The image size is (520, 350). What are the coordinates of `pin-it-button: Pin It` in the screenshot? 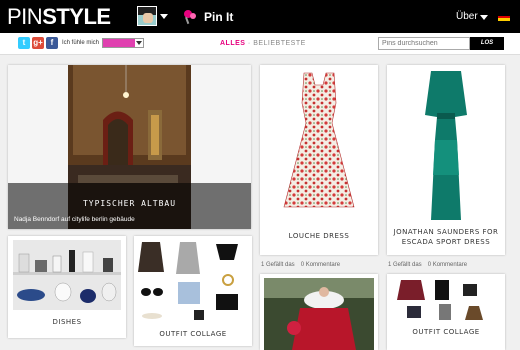 It's located at (207, 17).